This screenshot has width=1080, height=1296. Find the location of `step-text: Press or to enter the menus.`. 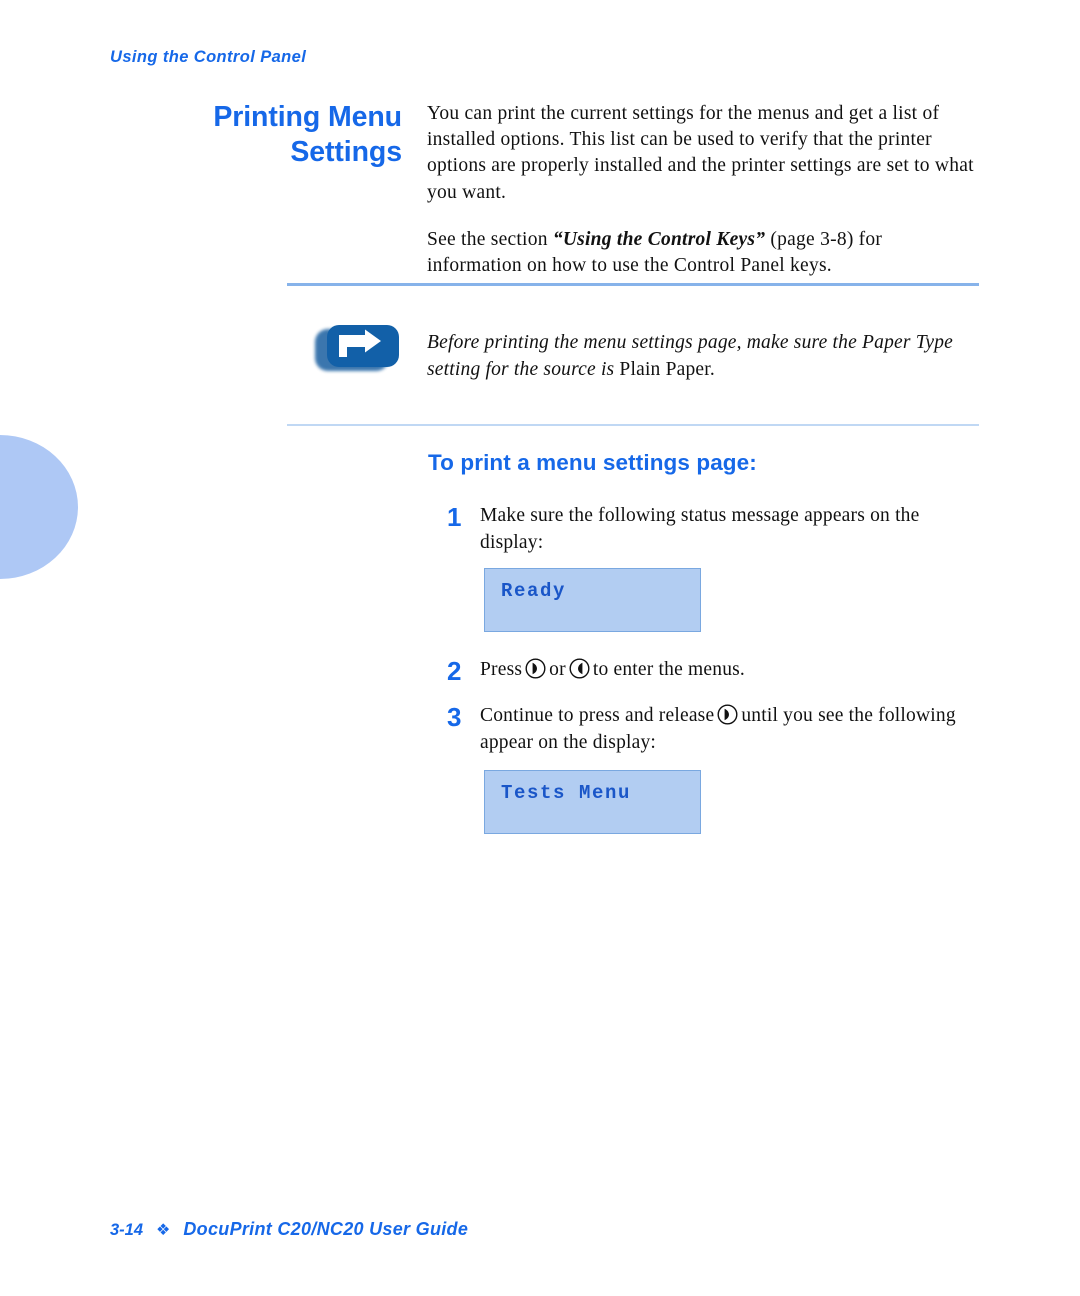

step-text: Press or to enter the menus. is located at coordinates (612, 670).